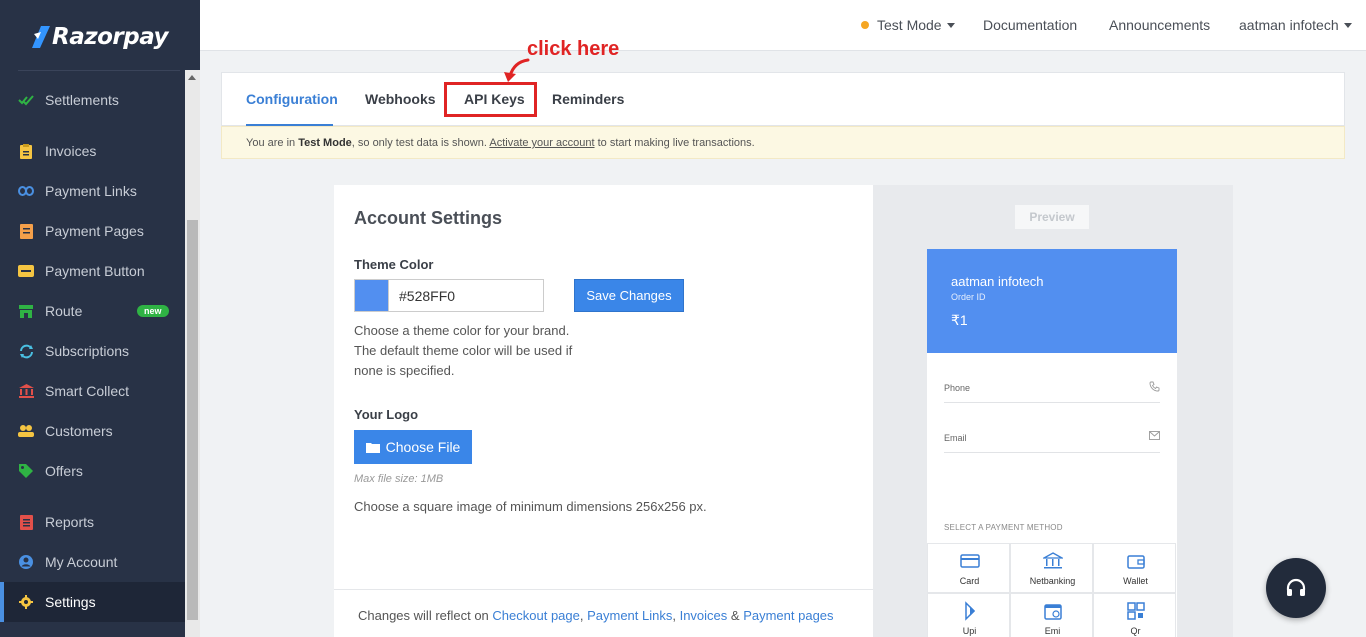 The height and width of the screenshot is (637, 1366). What do you see at coordinates (970, 611) in the screenshot?
I see `upi-icon` at bounding box center [970, 611].